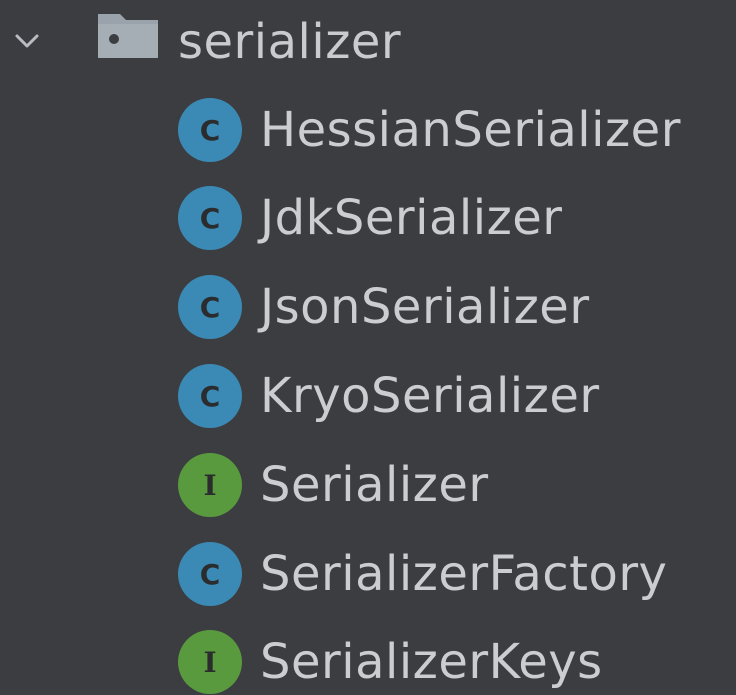 This screenshot has height=695, width=736. Describe the element at coordinates (470, 130) in the screenshot. I see `tree-item-label: HessianSerializer` at that location.